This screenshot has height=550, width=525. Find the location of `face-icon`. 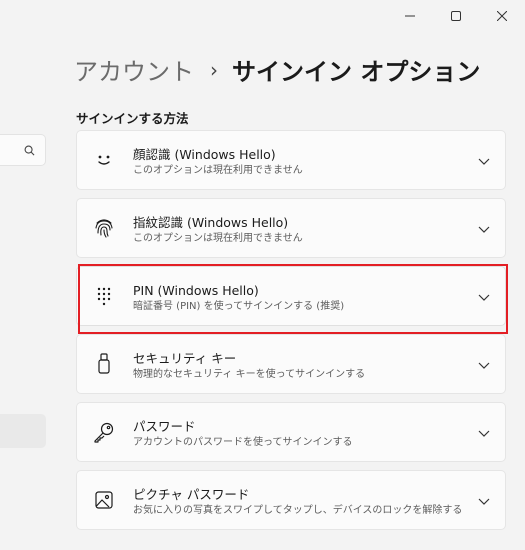

face-icon is located at coordinates (104, 160).